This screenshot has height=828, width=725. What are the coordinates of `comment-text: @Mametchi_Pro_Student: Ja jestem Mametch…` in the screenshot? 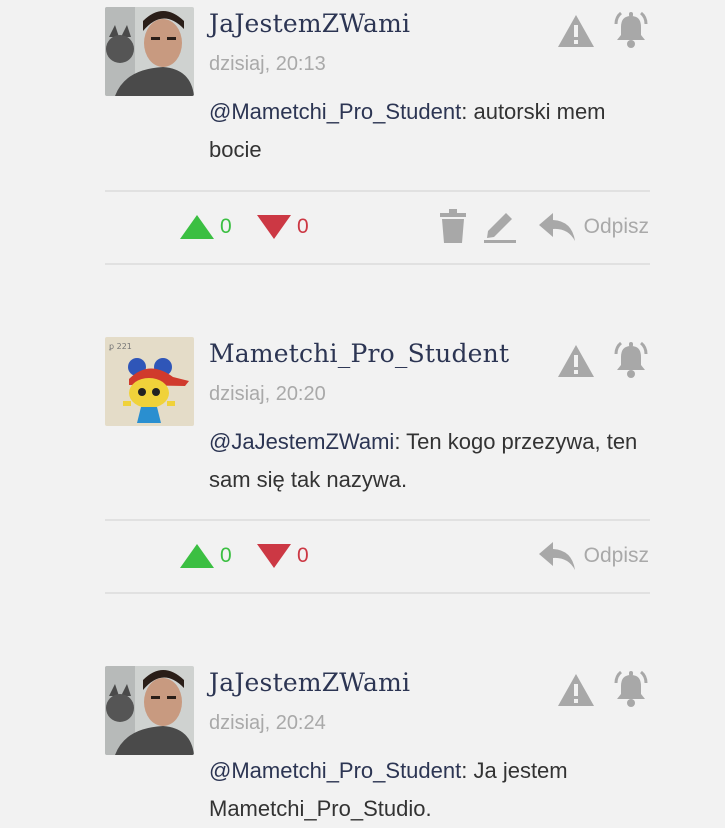 It's located at (429, 790).